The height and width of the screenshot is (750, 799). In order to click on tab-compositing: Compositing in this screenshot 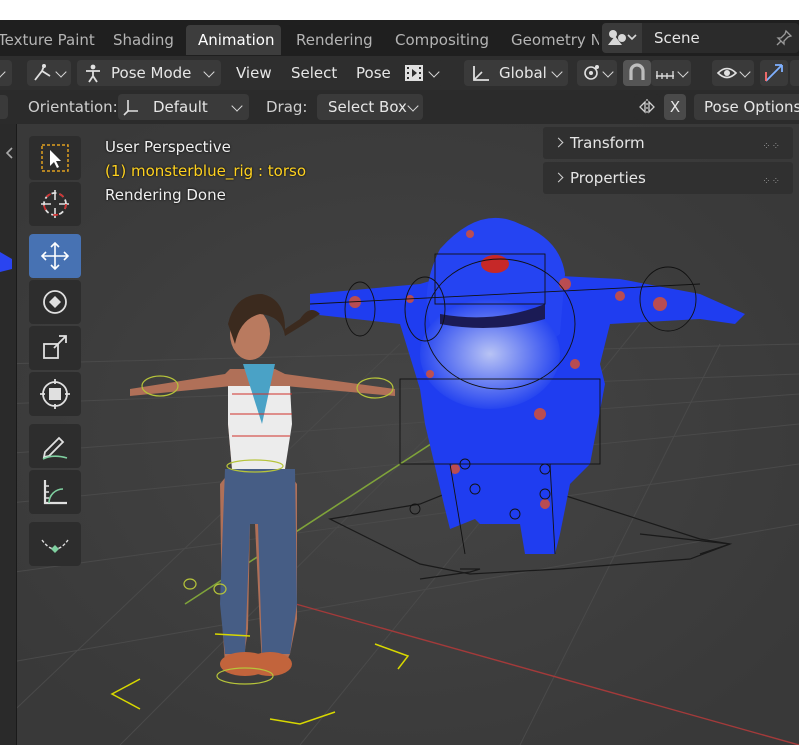, I will do `click(442, 40)`.